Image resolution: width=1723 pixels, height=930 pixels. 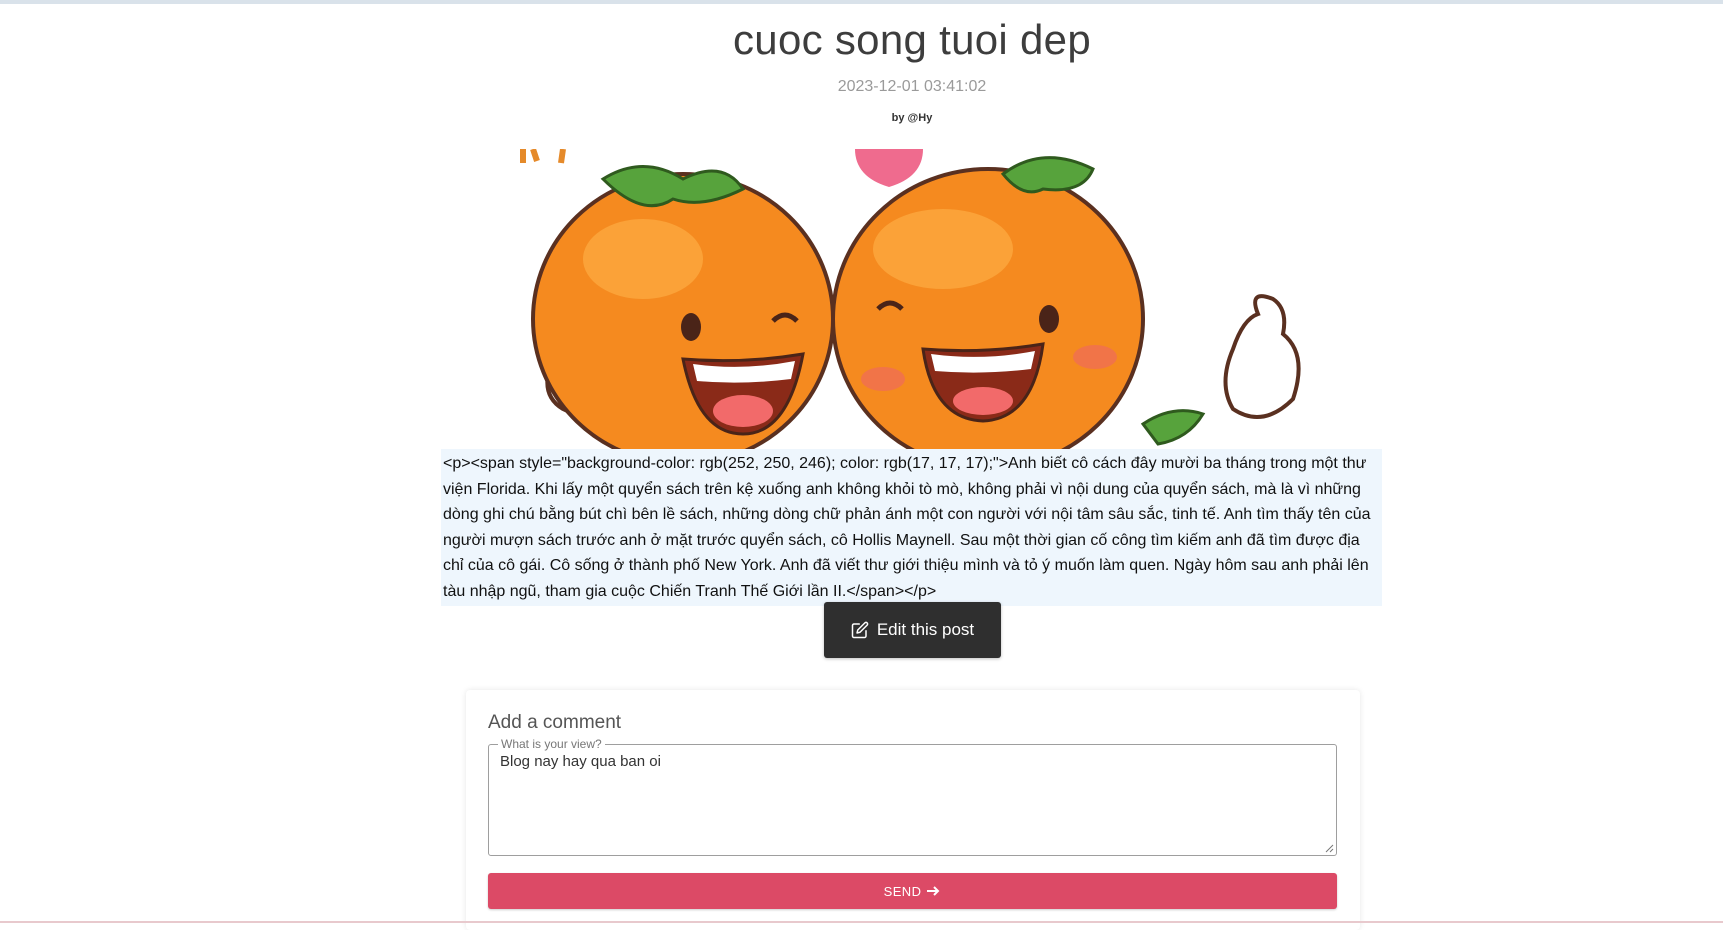 What do you see at coordinates (912, 118) in the screenshot?
I see `post-author: by @Hy` at bounding box center [912, 118].